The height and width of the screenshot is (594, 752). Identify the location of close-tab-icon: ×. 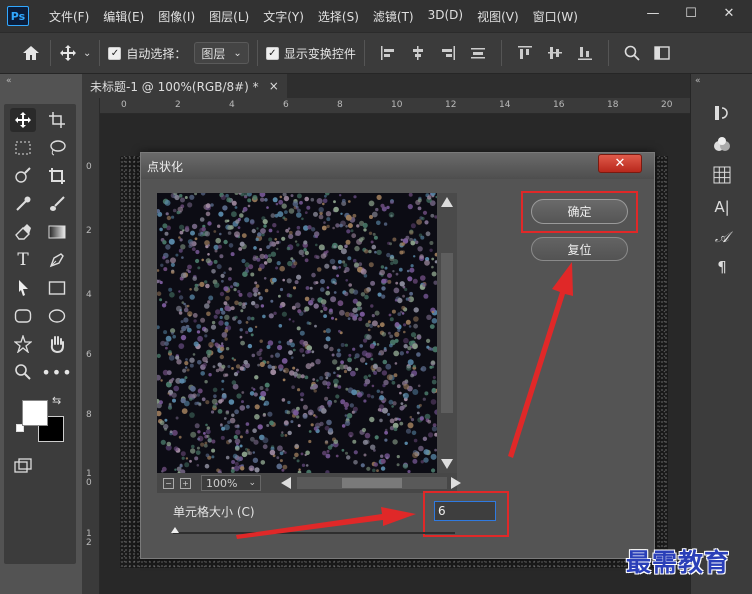
(274, 86).